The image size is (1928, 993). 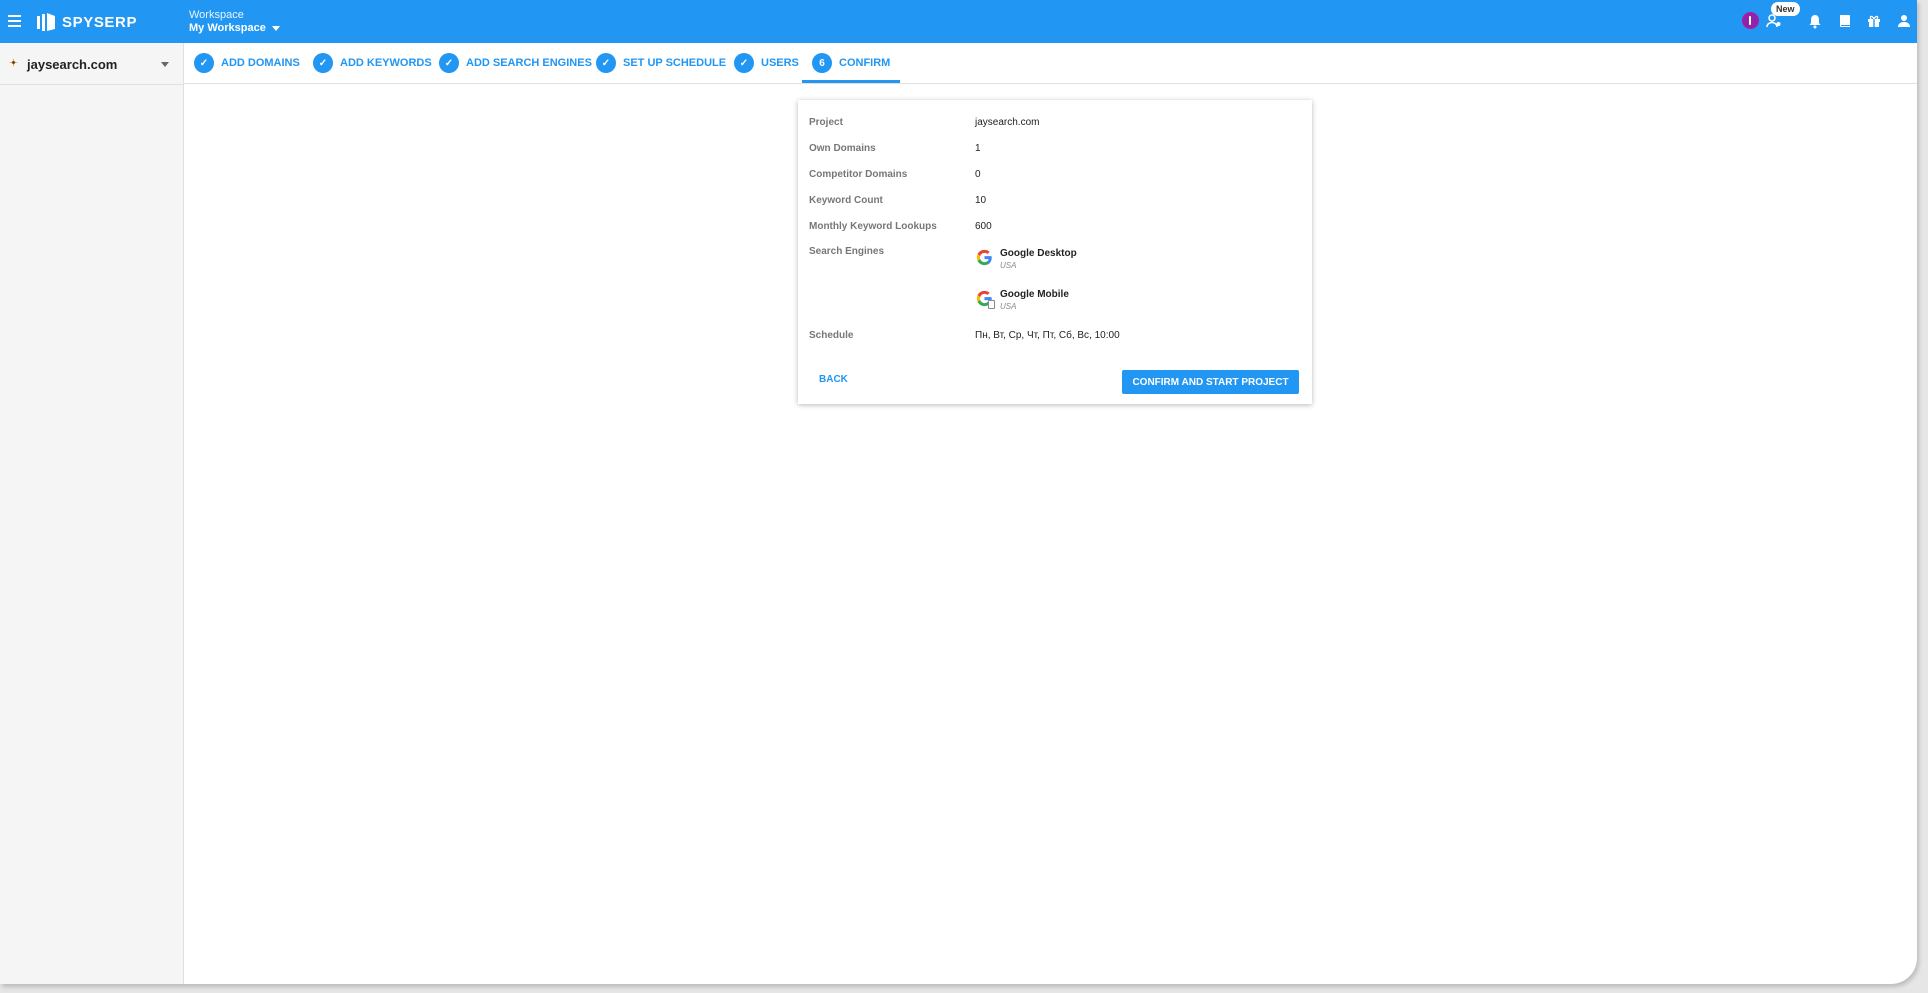 What do you see at coordinates (72, 64) in the screenshot?
I see `project-name: jaysearch.com` at bounding box center [72, 64].